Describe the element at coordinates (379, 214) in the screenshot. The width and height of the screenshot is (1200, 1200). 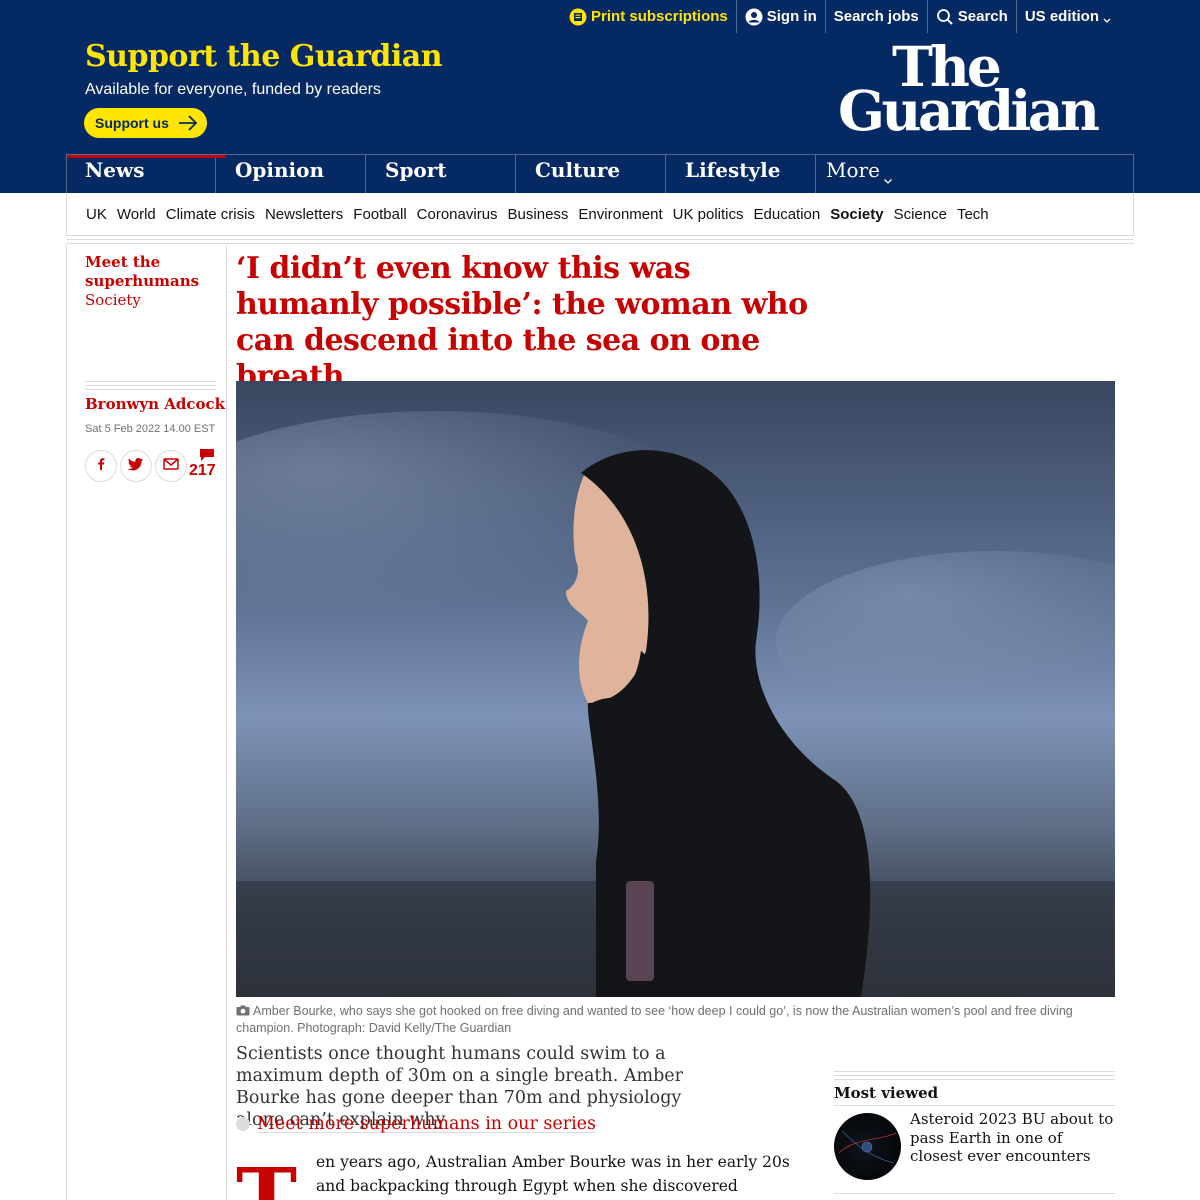
I see `subnav-item-football: Football` at that location.